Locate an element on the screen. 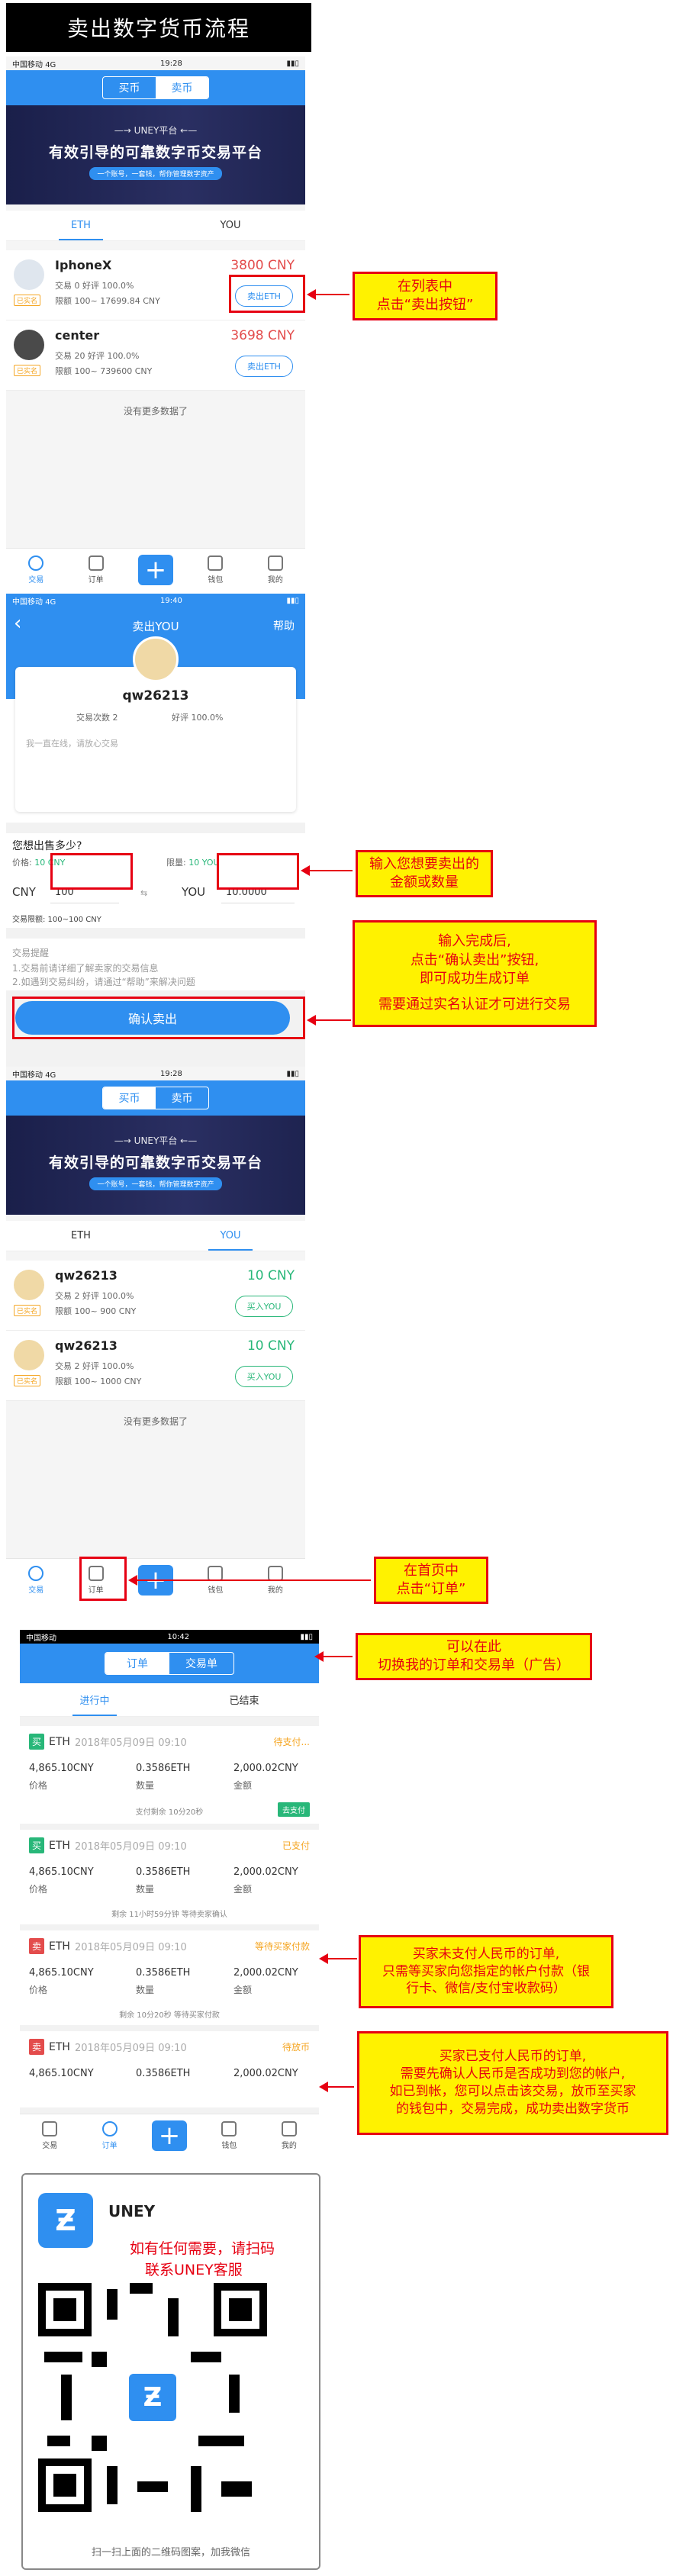 Image resolution: width=673 pixels, height=2576 pixels. help-link: 帮助 is located at coordinates (284, 625).